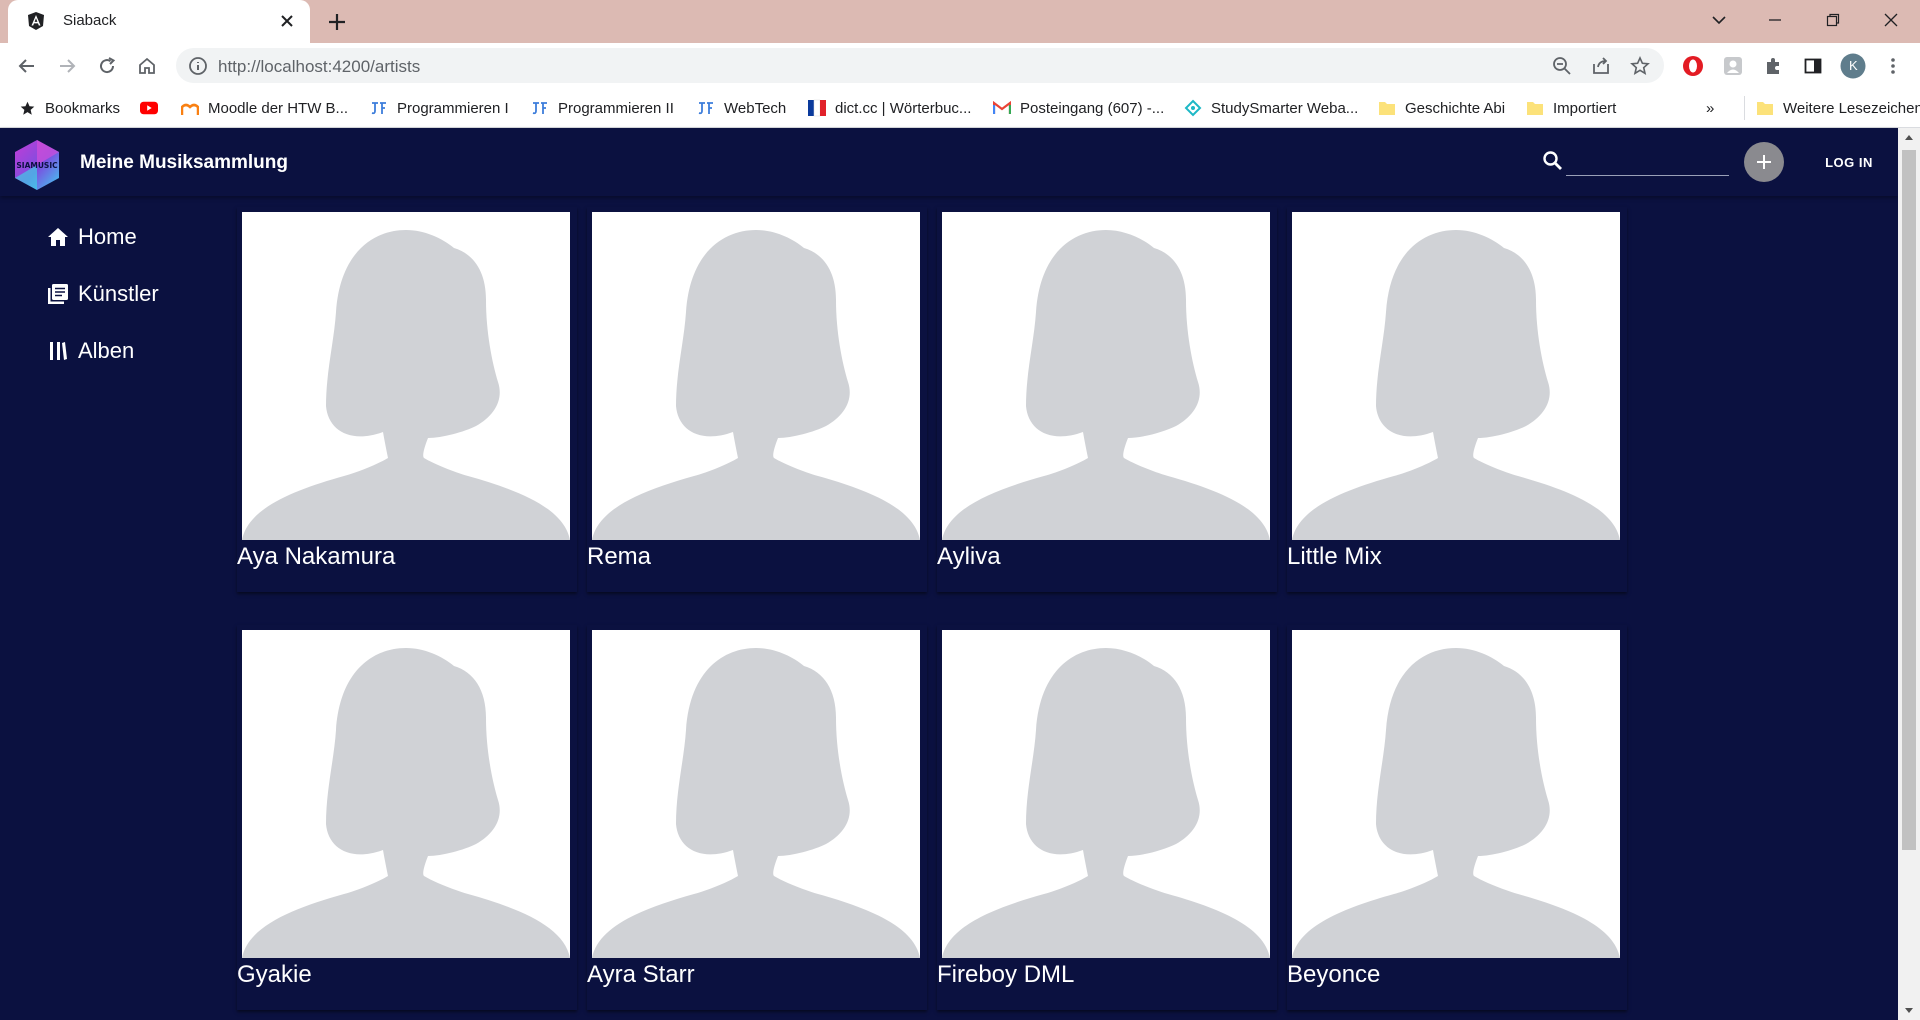  Describe the element at coordinates (1891, 20) in the screenshot. I see `close-window-icon` at that location.